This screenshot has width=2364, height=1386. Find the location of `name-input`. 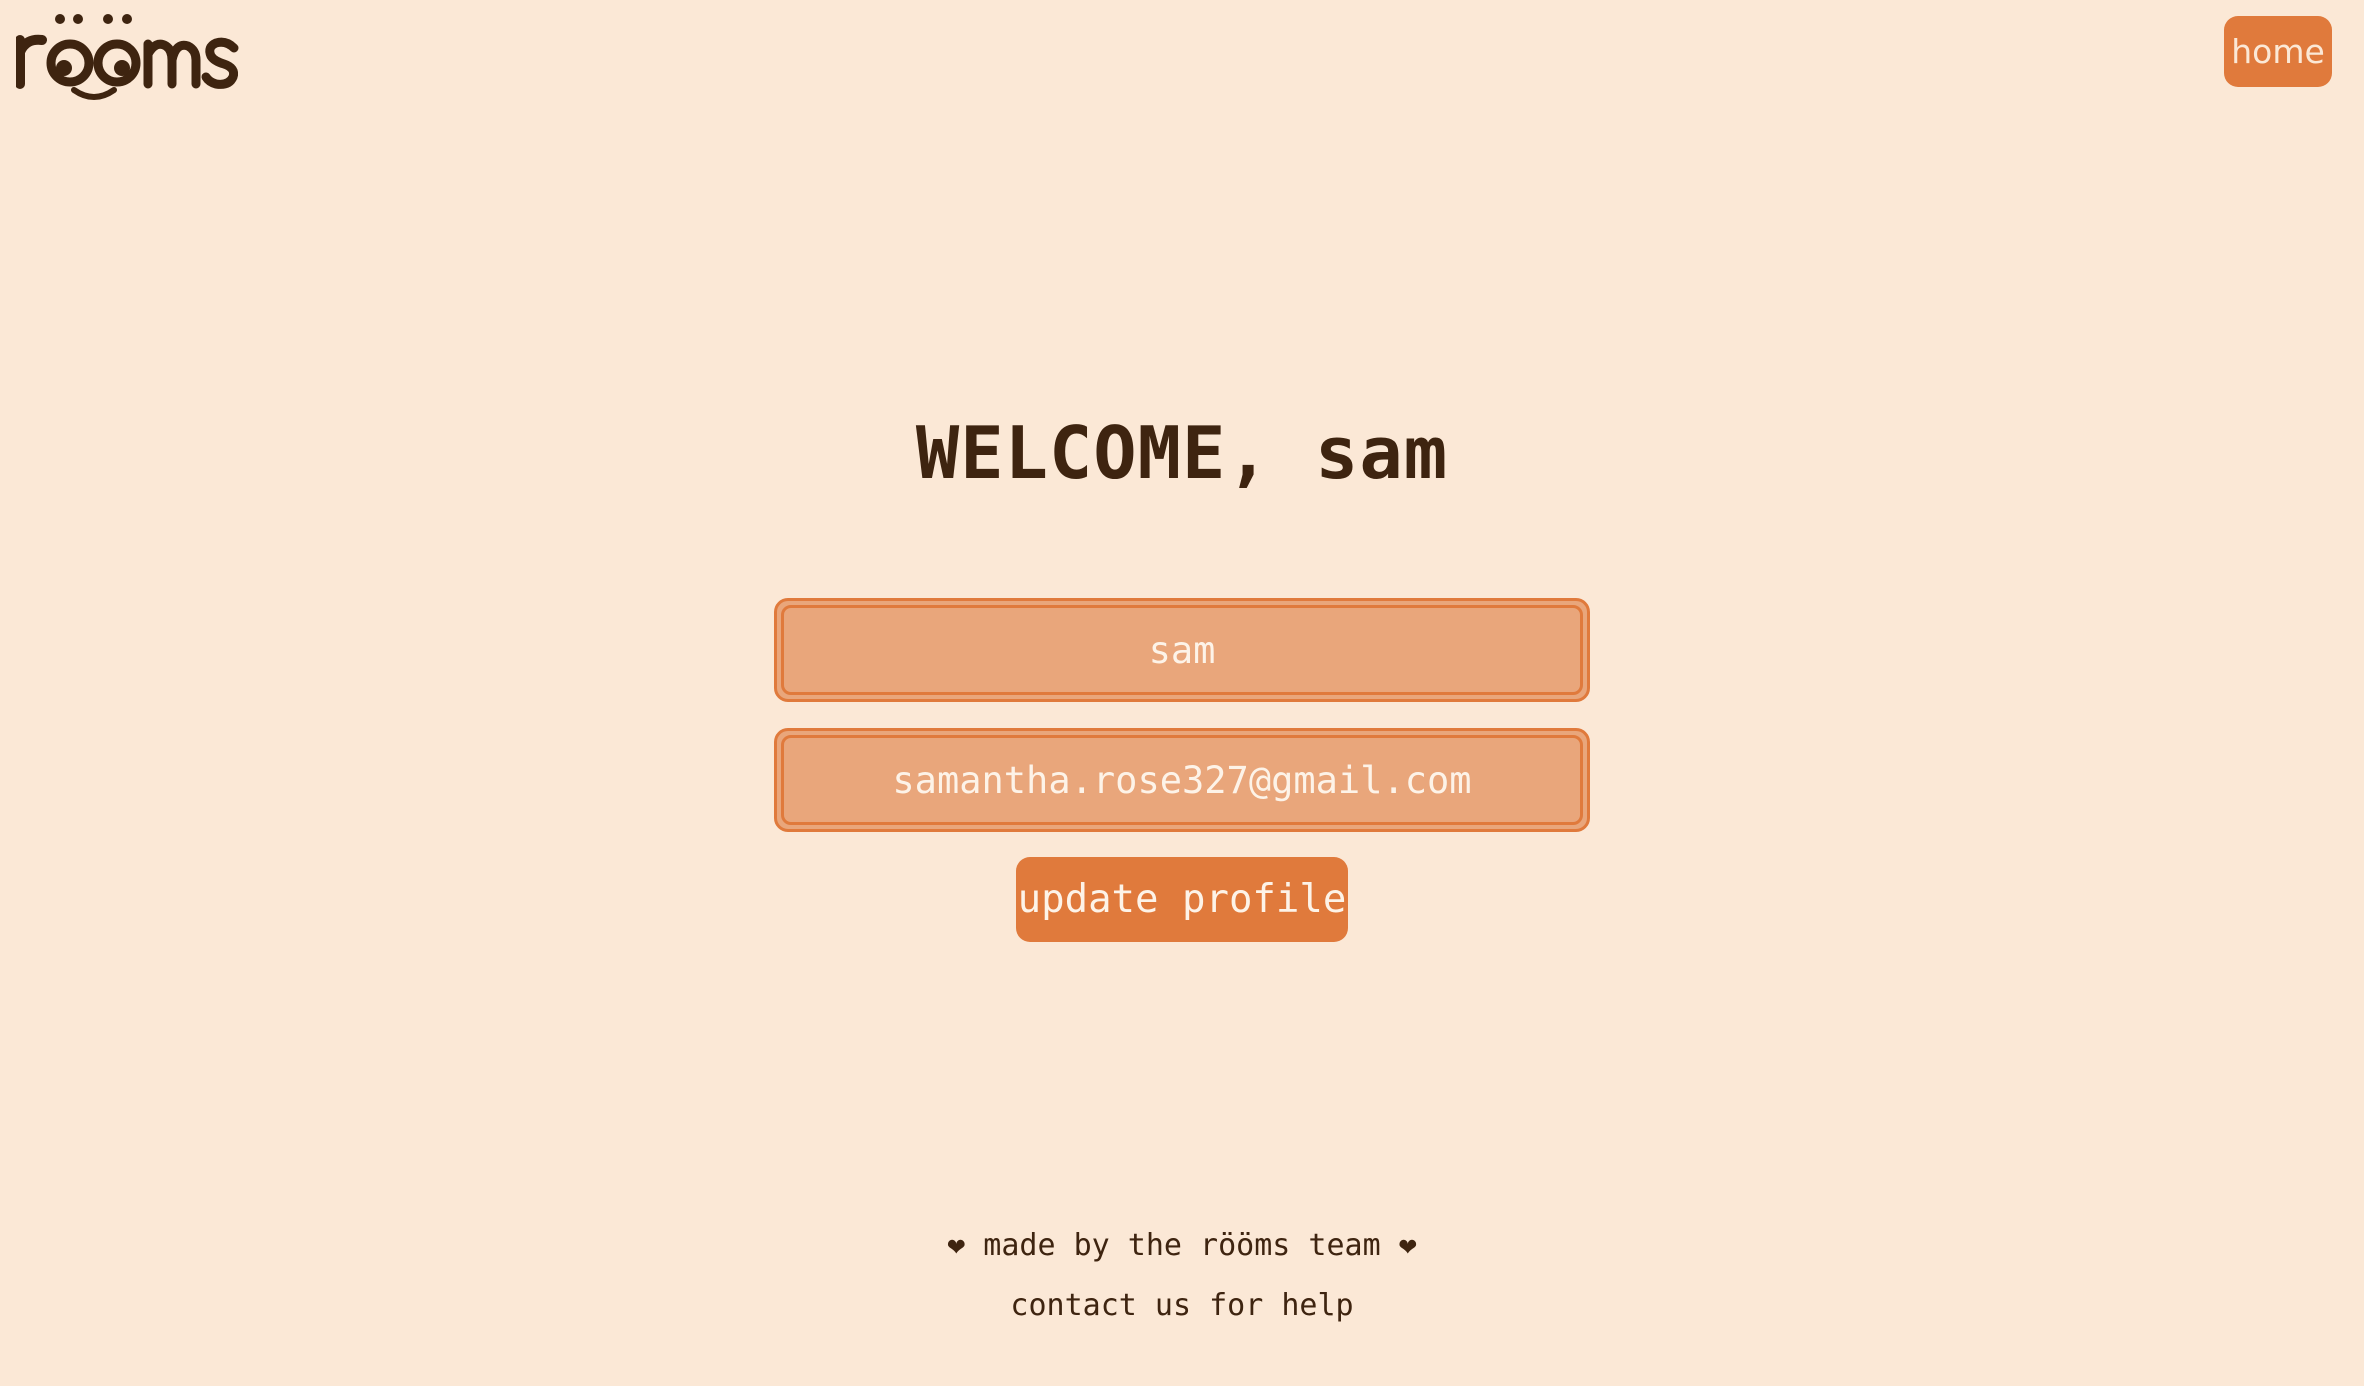

name-input is located at coordinates (1182, 650).